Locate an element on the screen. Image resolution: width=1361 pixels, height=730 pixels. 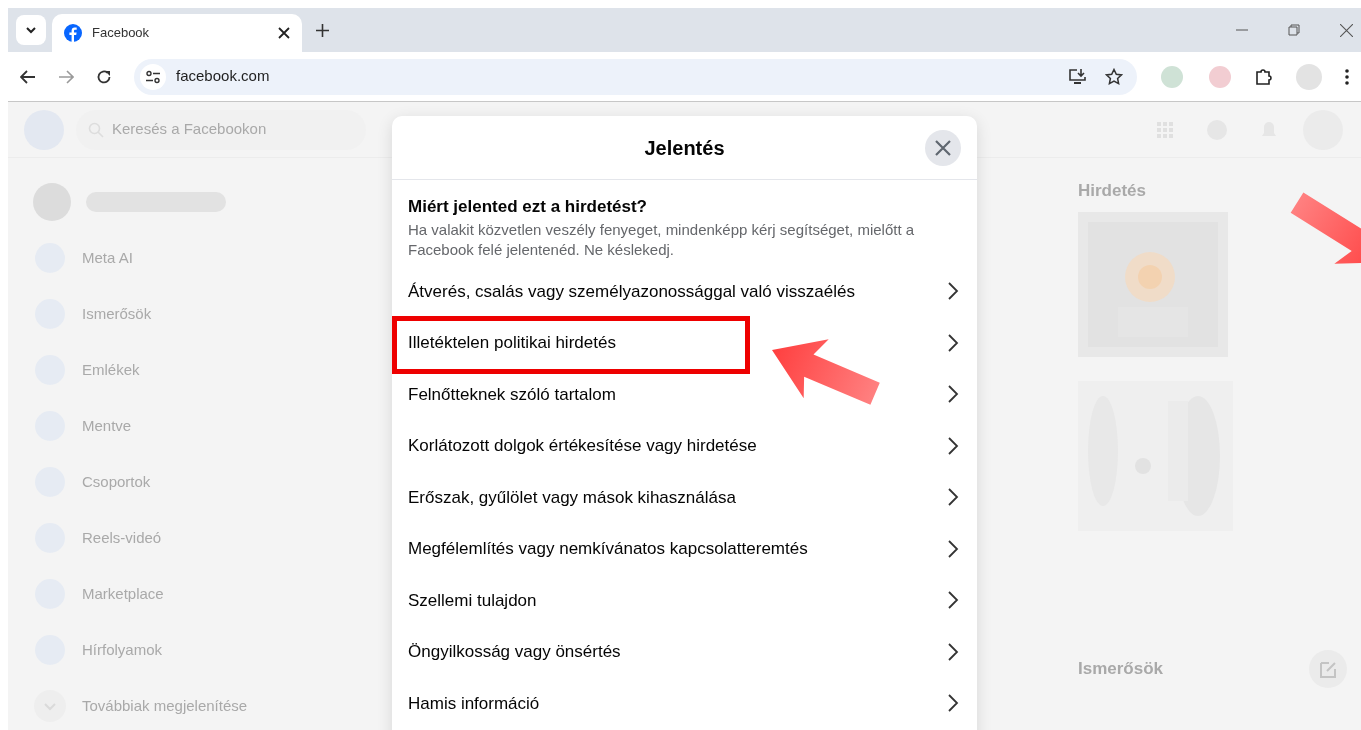
search-placeholder: Keresés a Facebookon is located at coordinates (189, 129).